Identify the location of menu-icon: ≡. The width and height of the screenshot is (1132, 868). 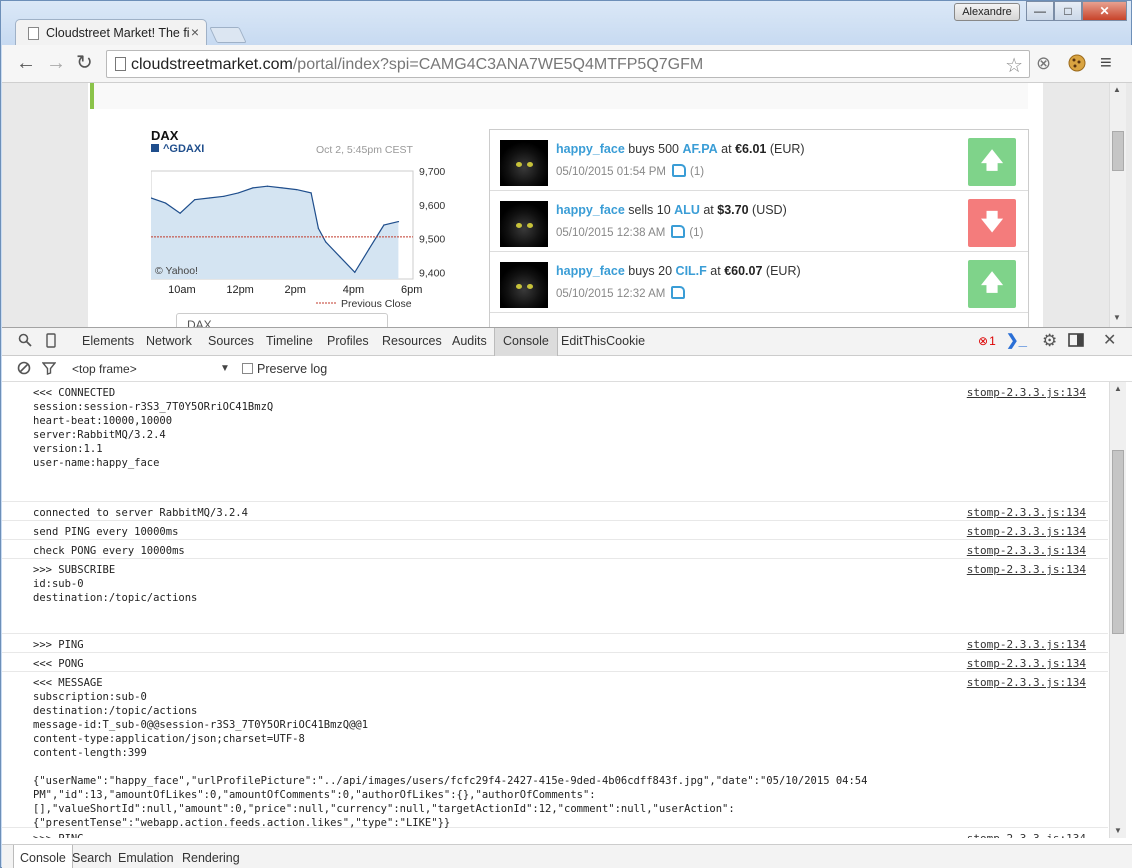
(1106, 63).